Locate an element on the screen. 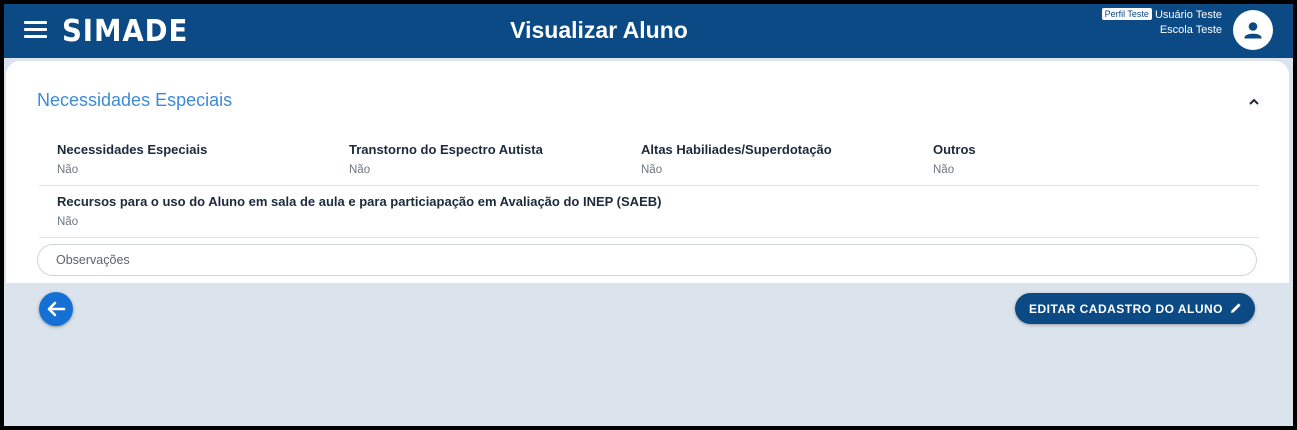 Image resolution: width=1297 pixels, height=430 pixels. pencil-icon is located at coordinates (1236, 308).